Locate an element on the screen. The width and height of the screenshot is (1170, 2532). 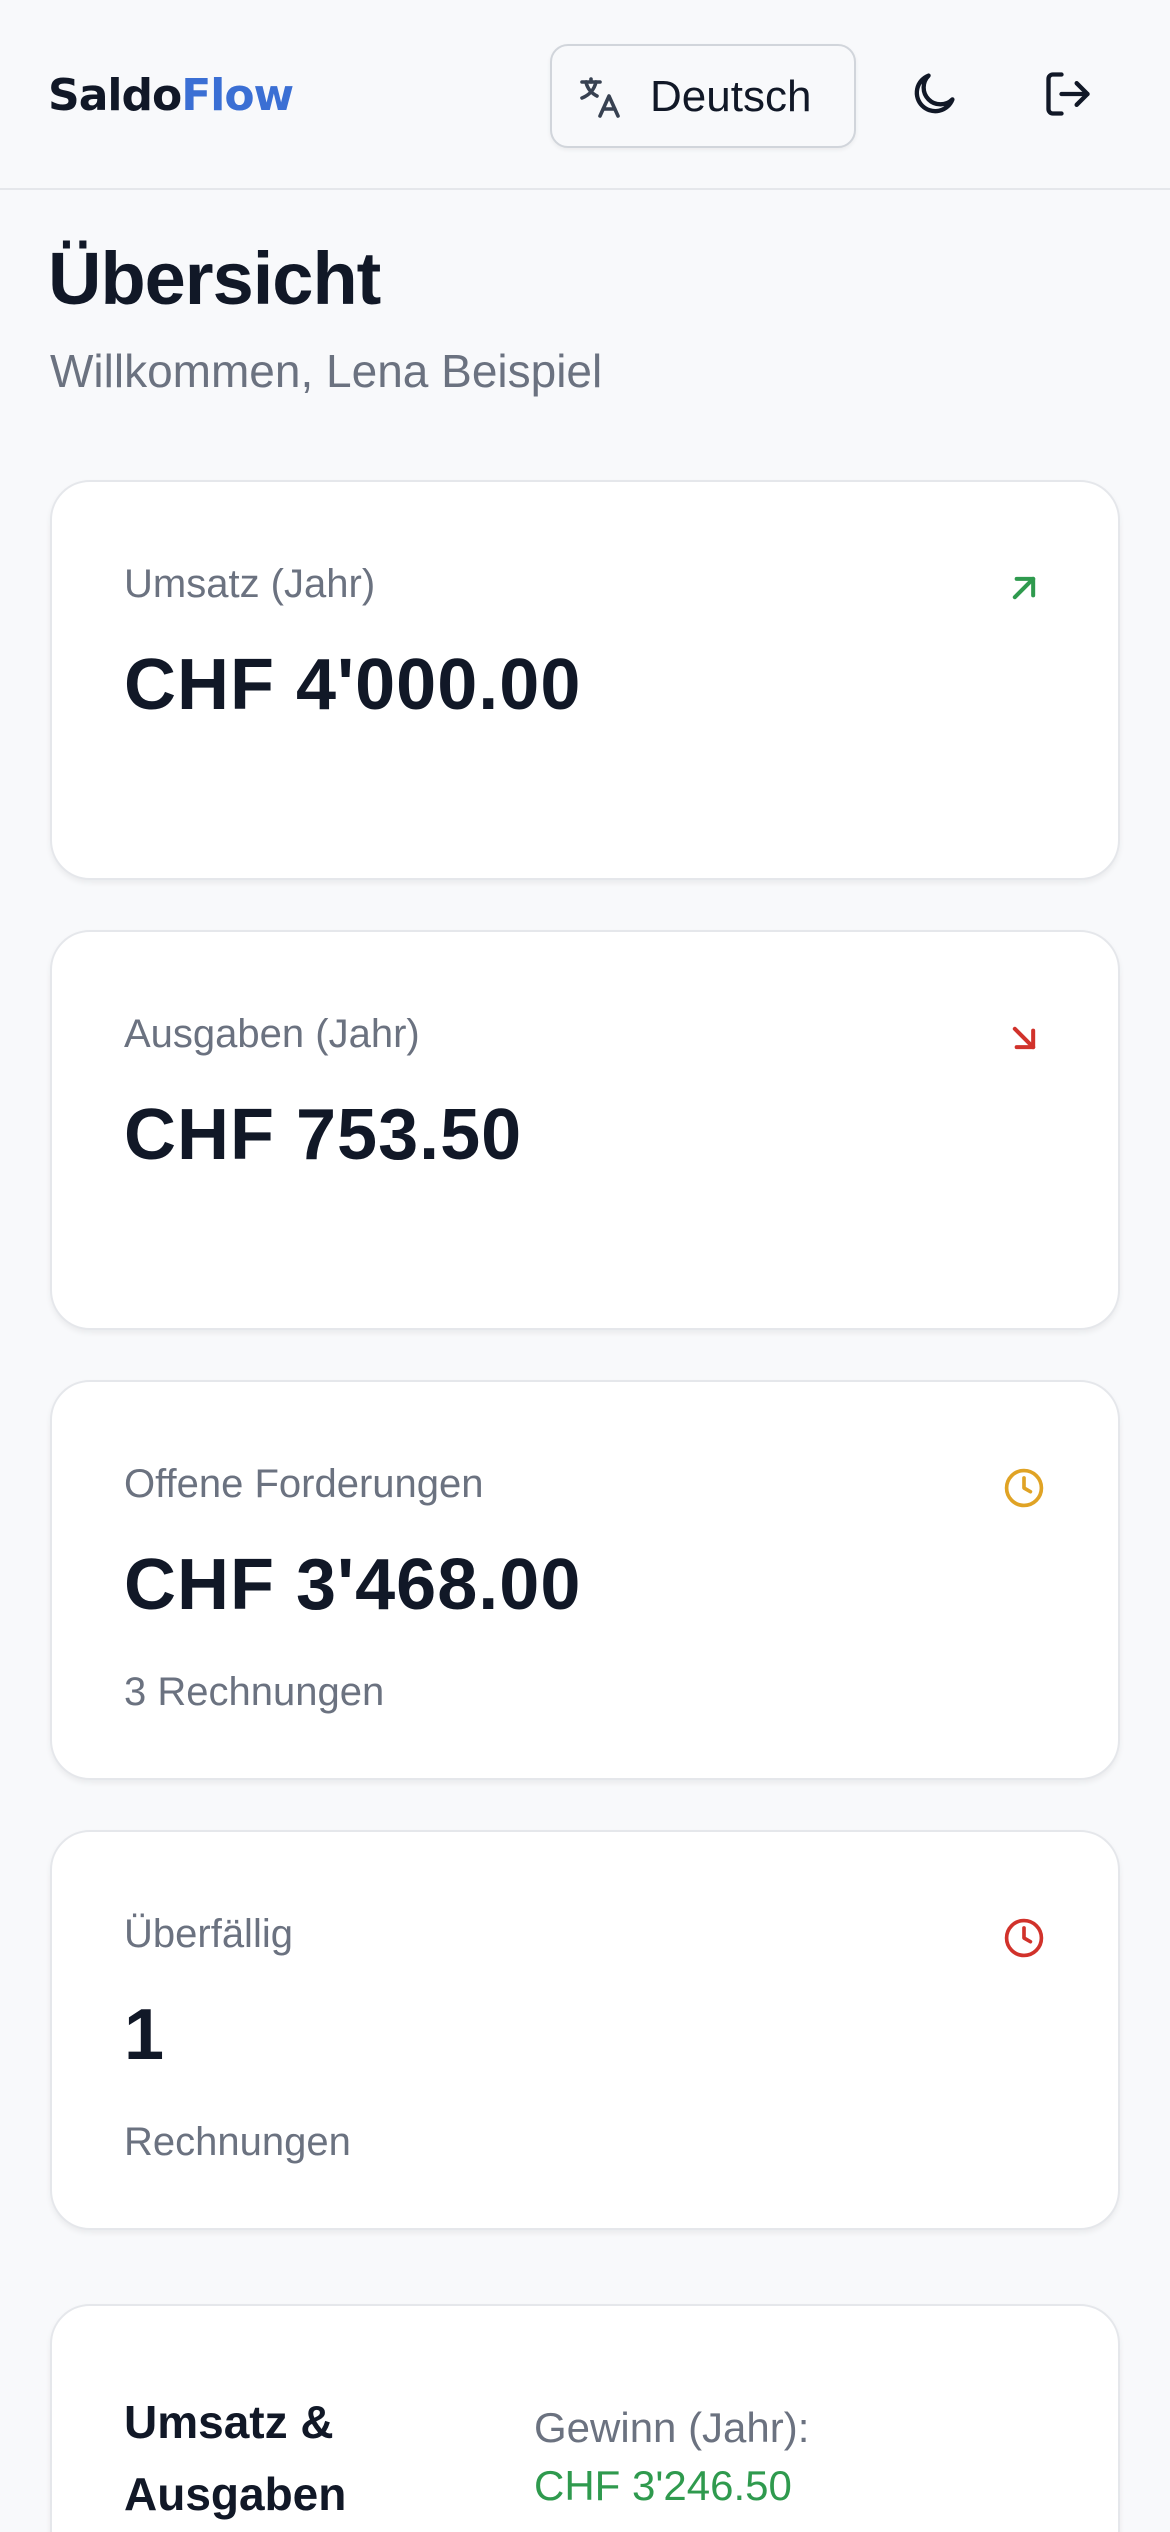
app-header: SaldoFlow Deutsch is located at coordinates (585, 95).